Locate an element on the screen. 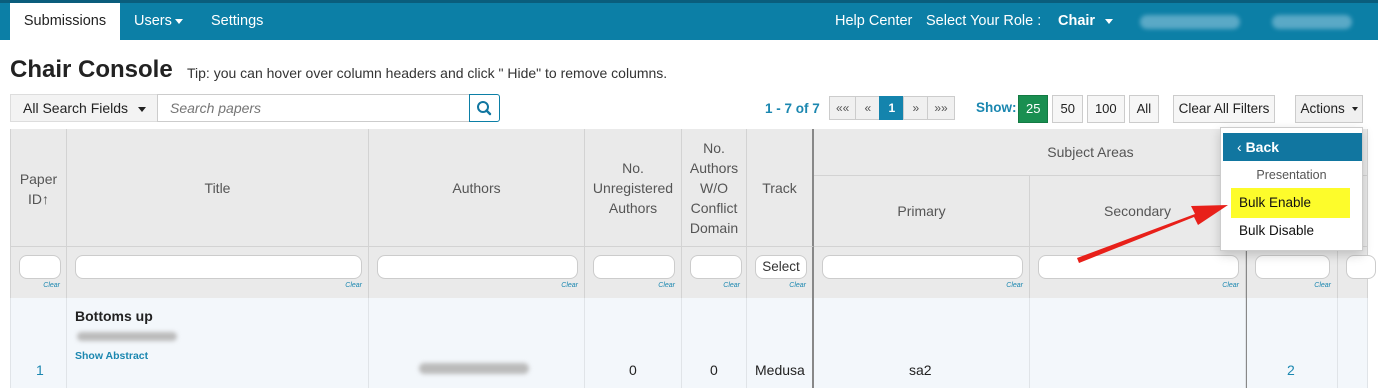  col-header-authors: Authors is located at coordinates (477, 188).